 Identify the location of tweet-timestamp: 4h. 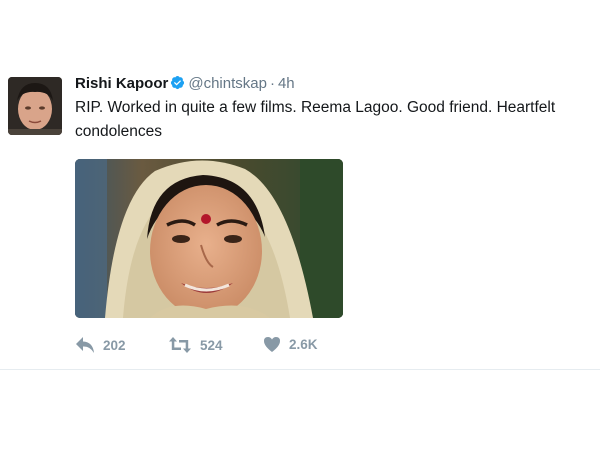
(286, 83).